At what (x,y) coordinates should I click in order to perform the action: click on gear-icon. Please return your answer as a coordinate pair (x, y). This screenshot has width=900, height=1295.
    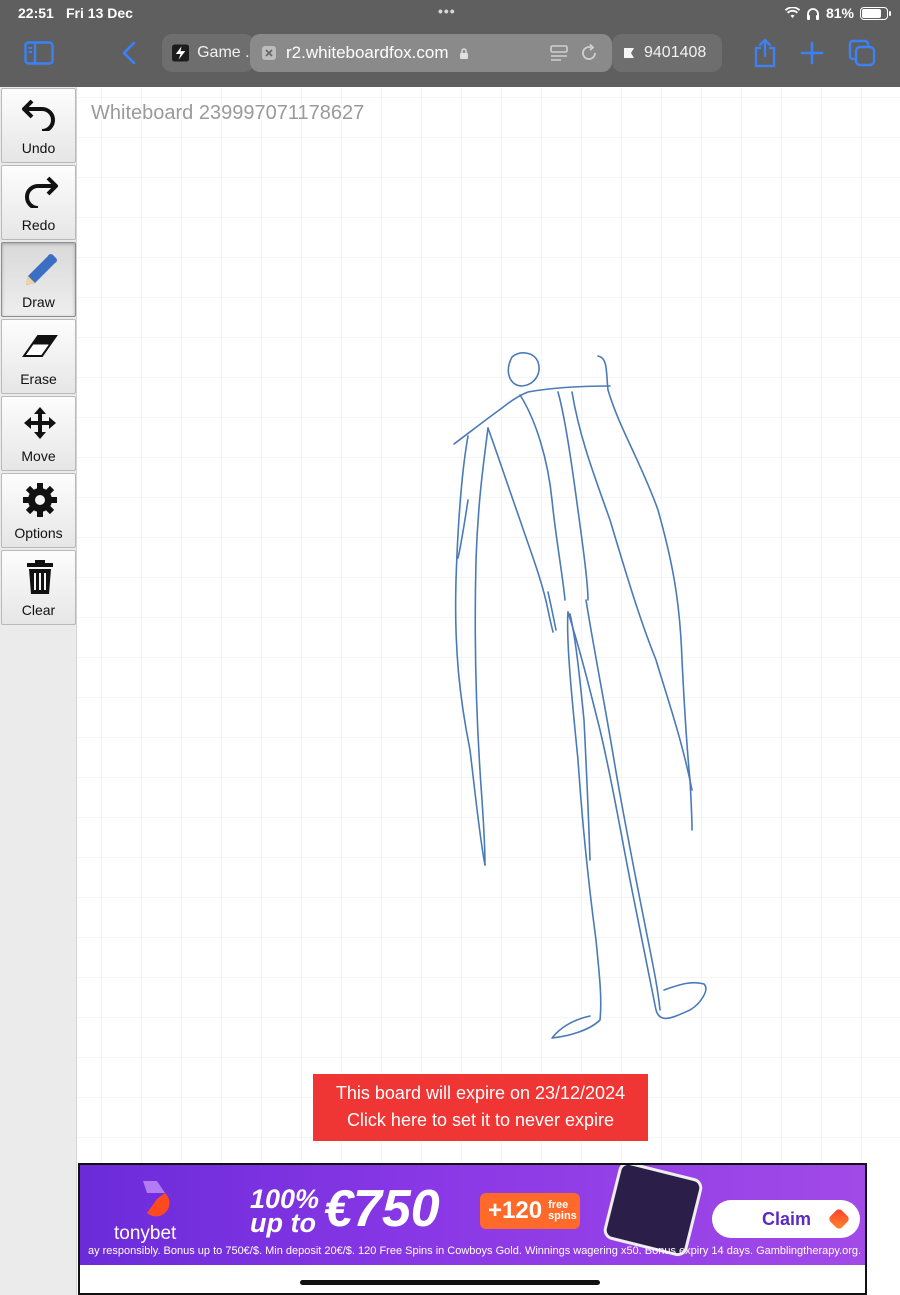
    Looking at the image, I should click on (40, 500).